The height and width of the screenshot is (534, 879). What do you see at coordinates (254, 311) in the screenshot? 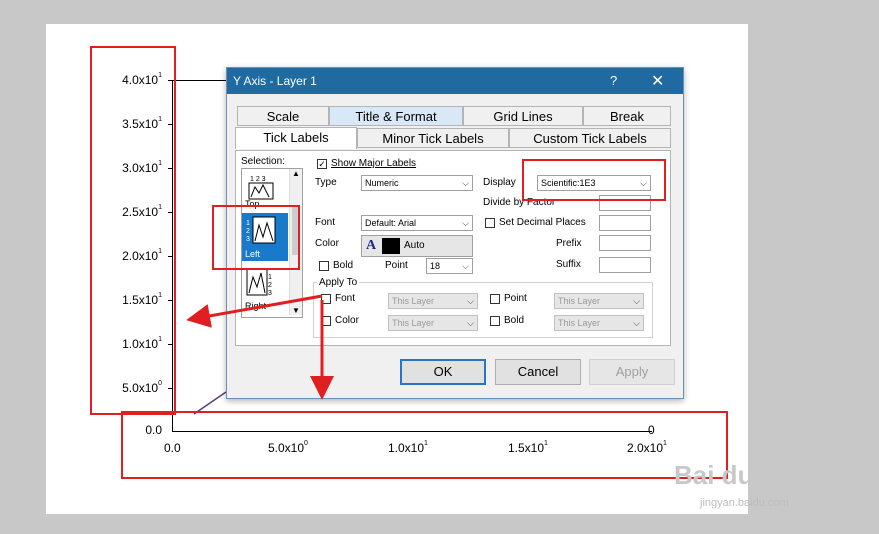
I see `arrow-to-y-labels` at bounding box center [254, 311].